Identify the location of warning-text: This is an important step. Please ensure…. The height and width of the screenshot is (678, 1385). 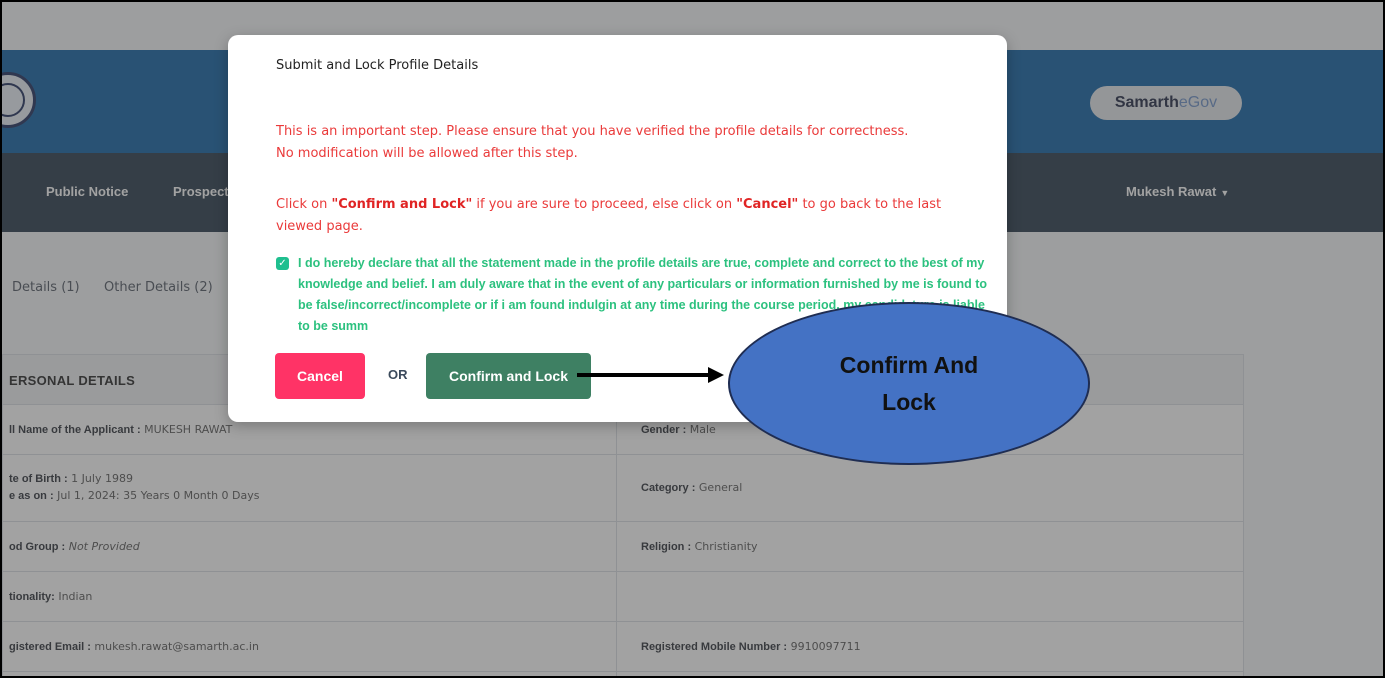
(626, 143).